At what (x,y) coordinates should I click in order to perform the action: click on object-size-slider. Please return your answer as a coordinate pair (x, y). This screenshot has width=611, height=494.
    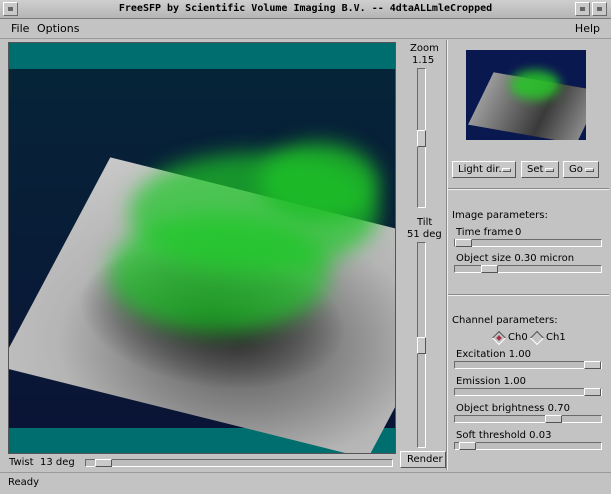
    Looking at the image, I should click on (528, 269).